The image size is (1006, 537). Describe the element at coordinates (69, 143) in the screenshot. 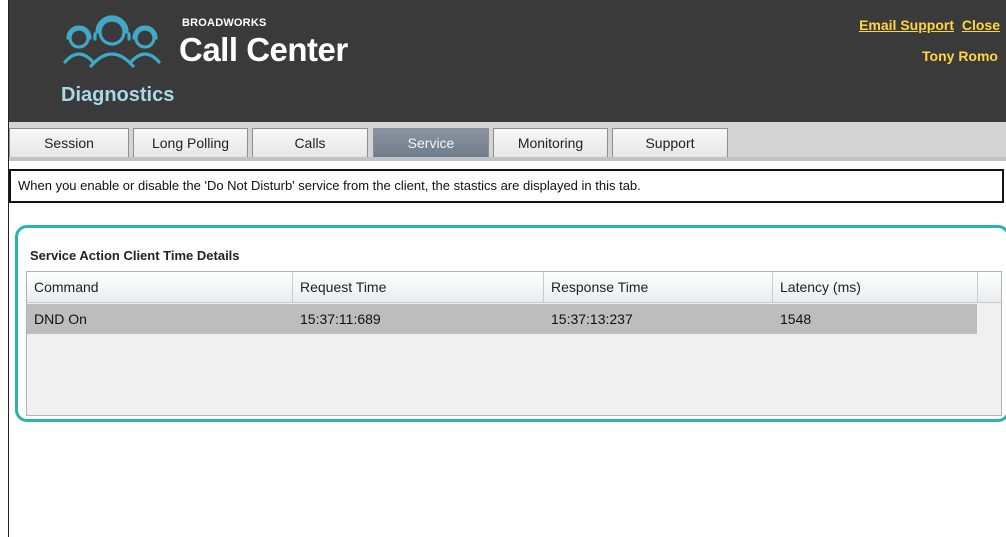

I see `tab-session: Session` at that location.